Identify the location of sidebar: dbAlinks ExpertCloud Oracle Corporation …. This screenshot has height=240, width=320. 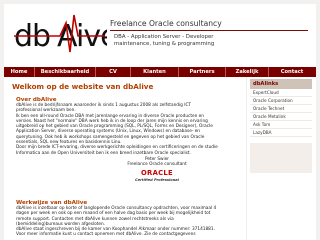
(281, 126).